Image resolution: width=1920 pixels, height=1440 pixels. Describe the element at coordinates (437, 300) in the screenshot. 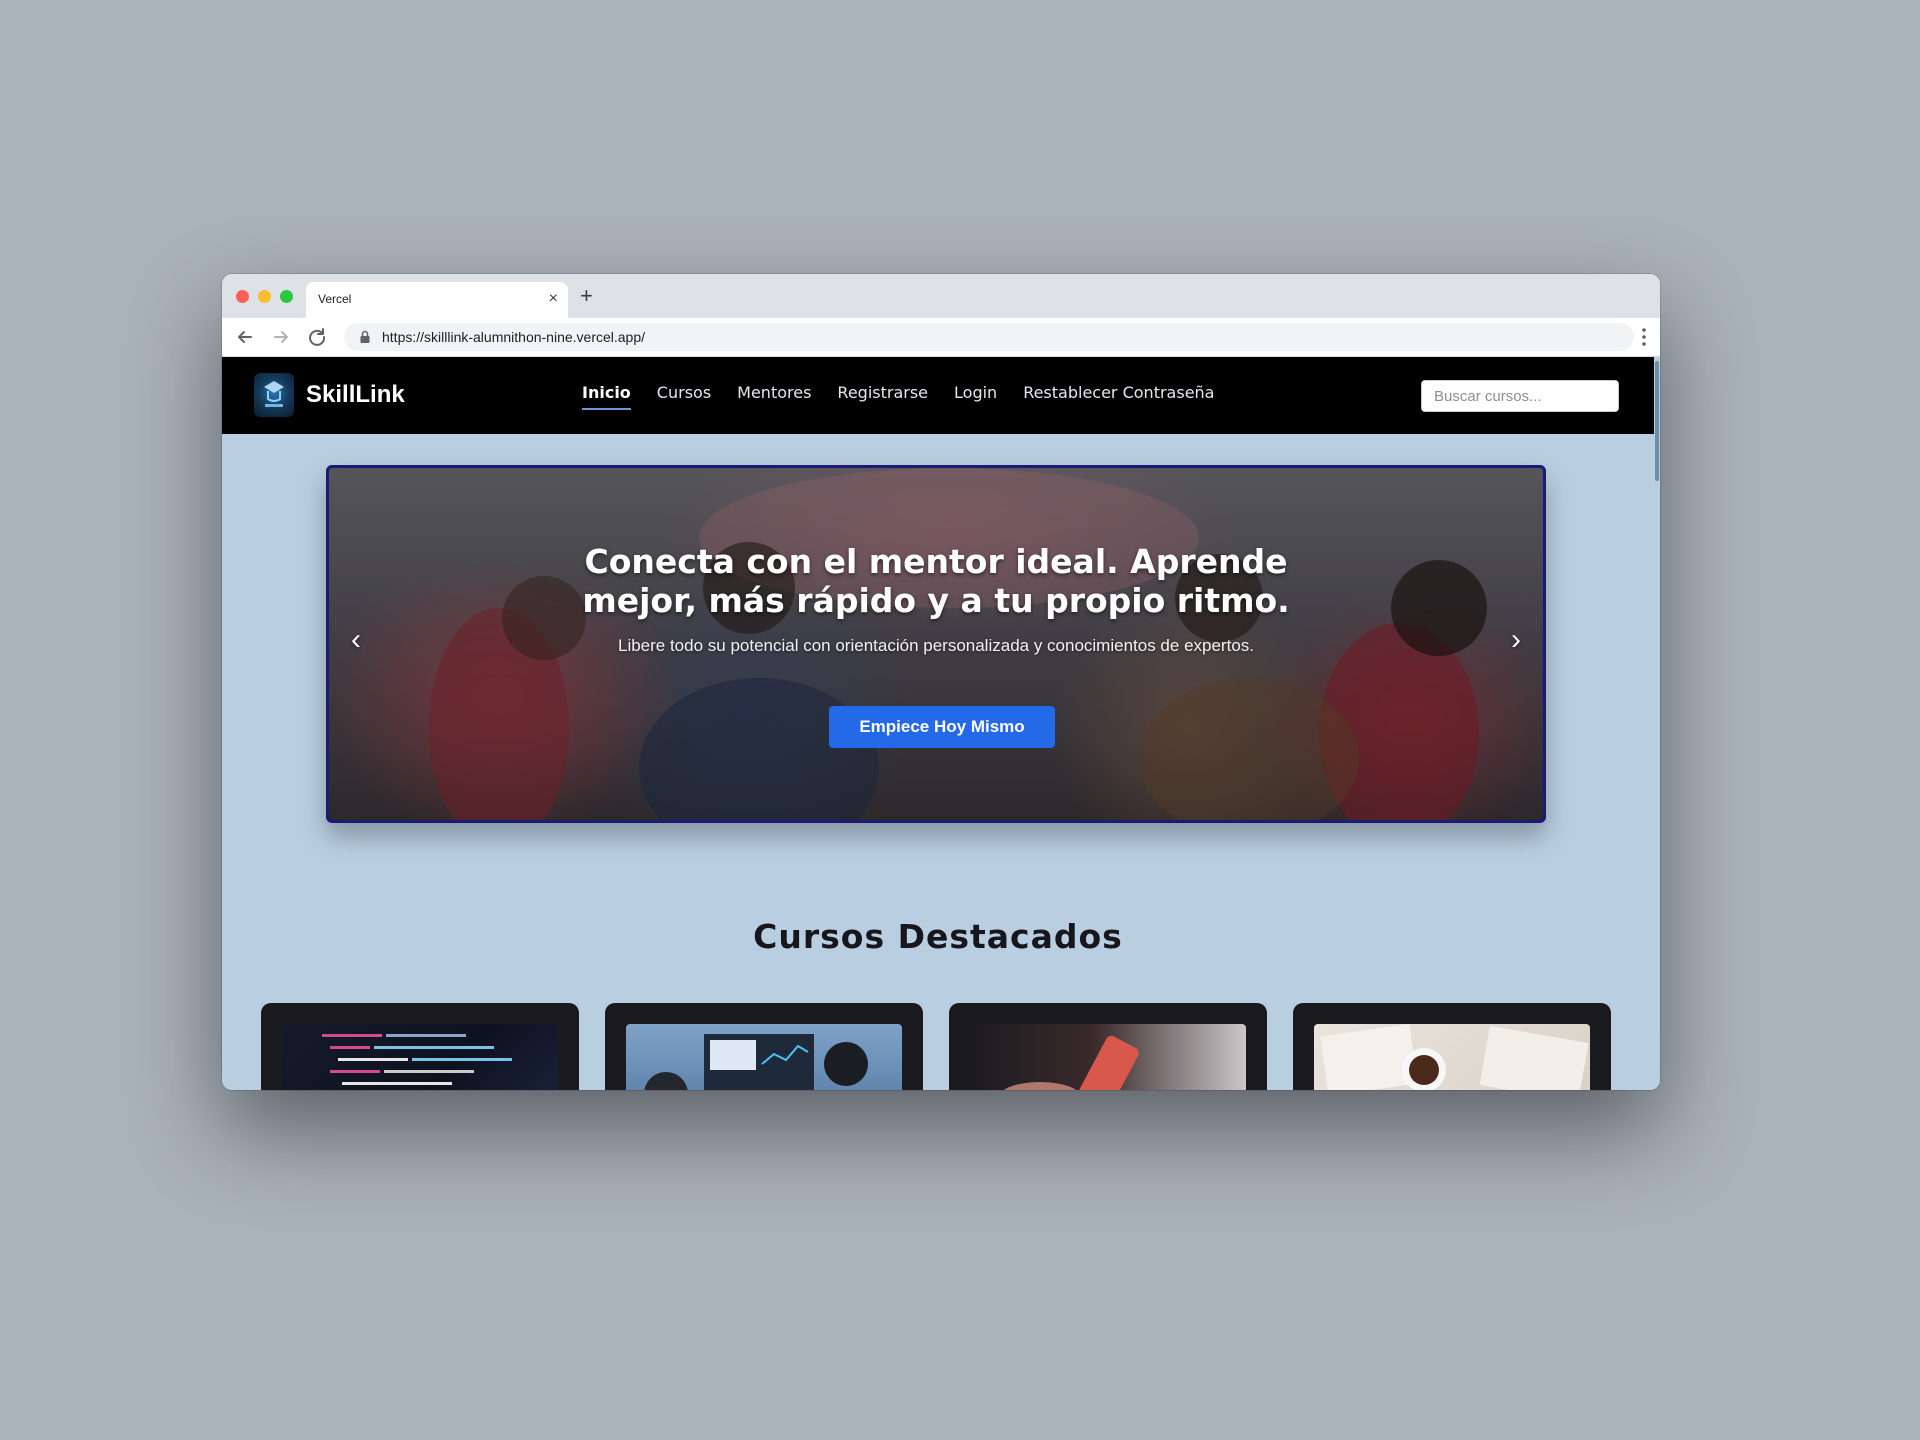

I see `browser-tab: Vercel ×` at that location.